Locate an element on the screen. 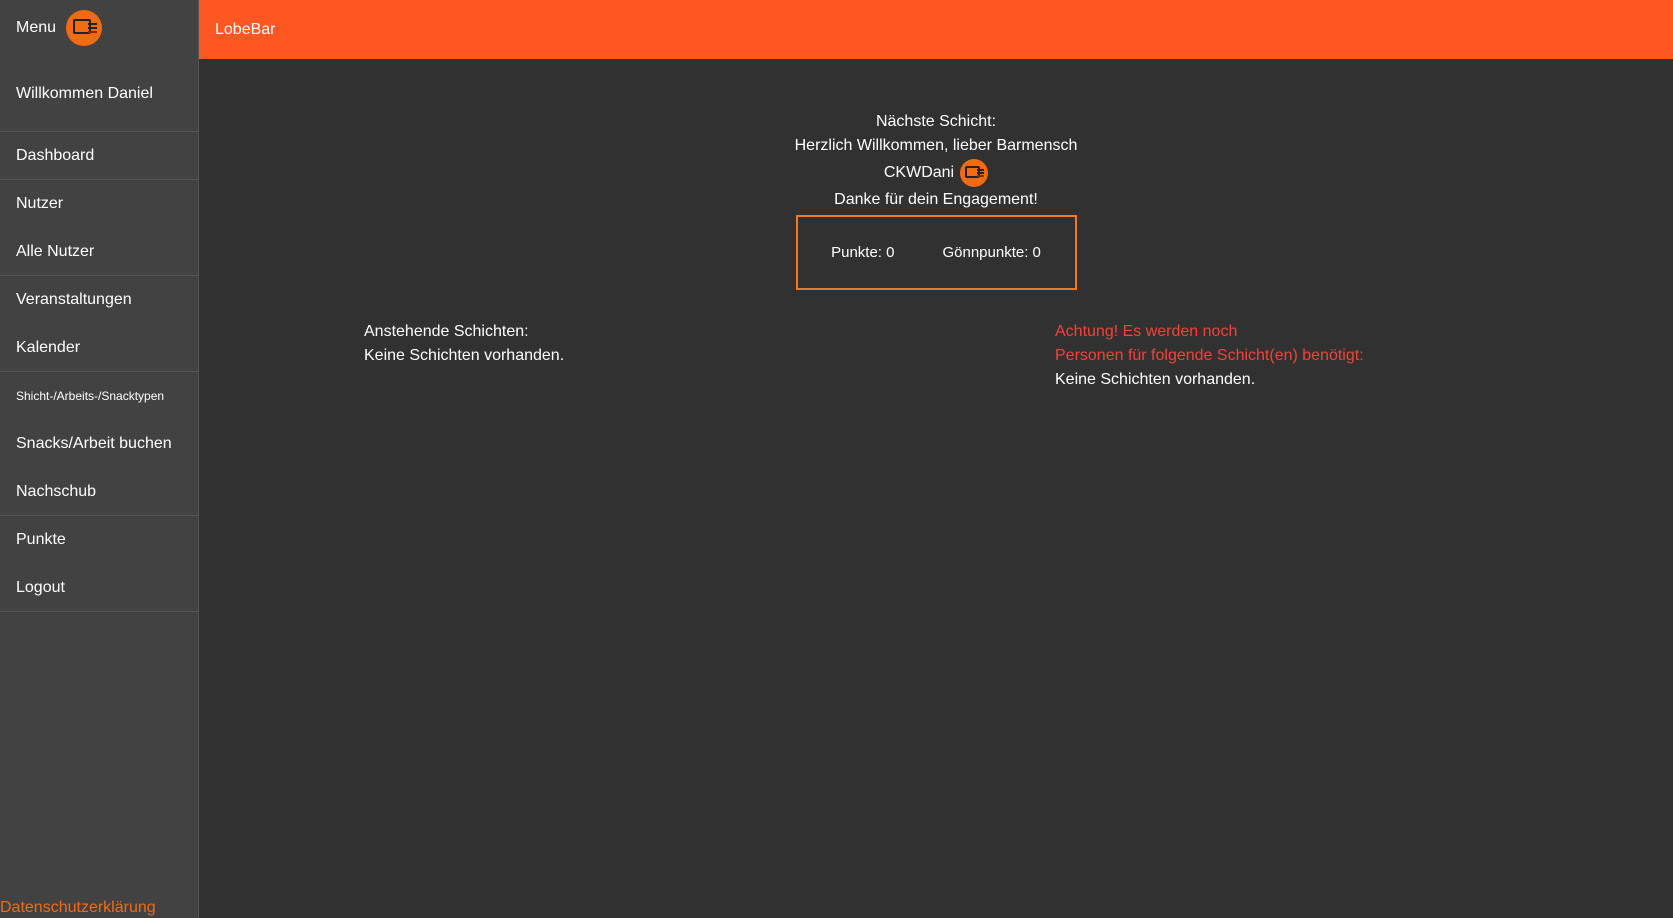  sidebar-item-veranstaltungen: Veranstaltungen is located at coordinates (99, 300).